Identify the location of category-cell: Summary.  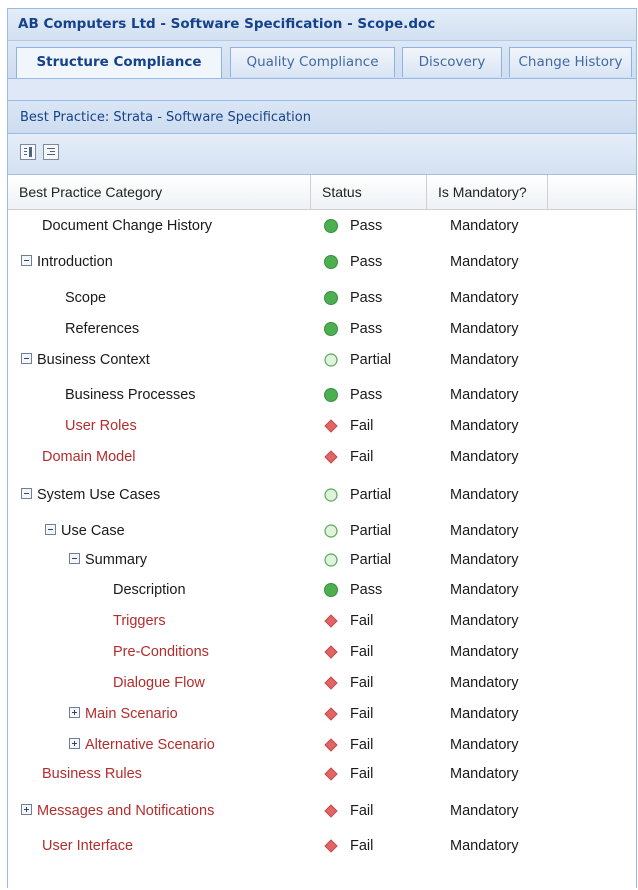
(108, 560).